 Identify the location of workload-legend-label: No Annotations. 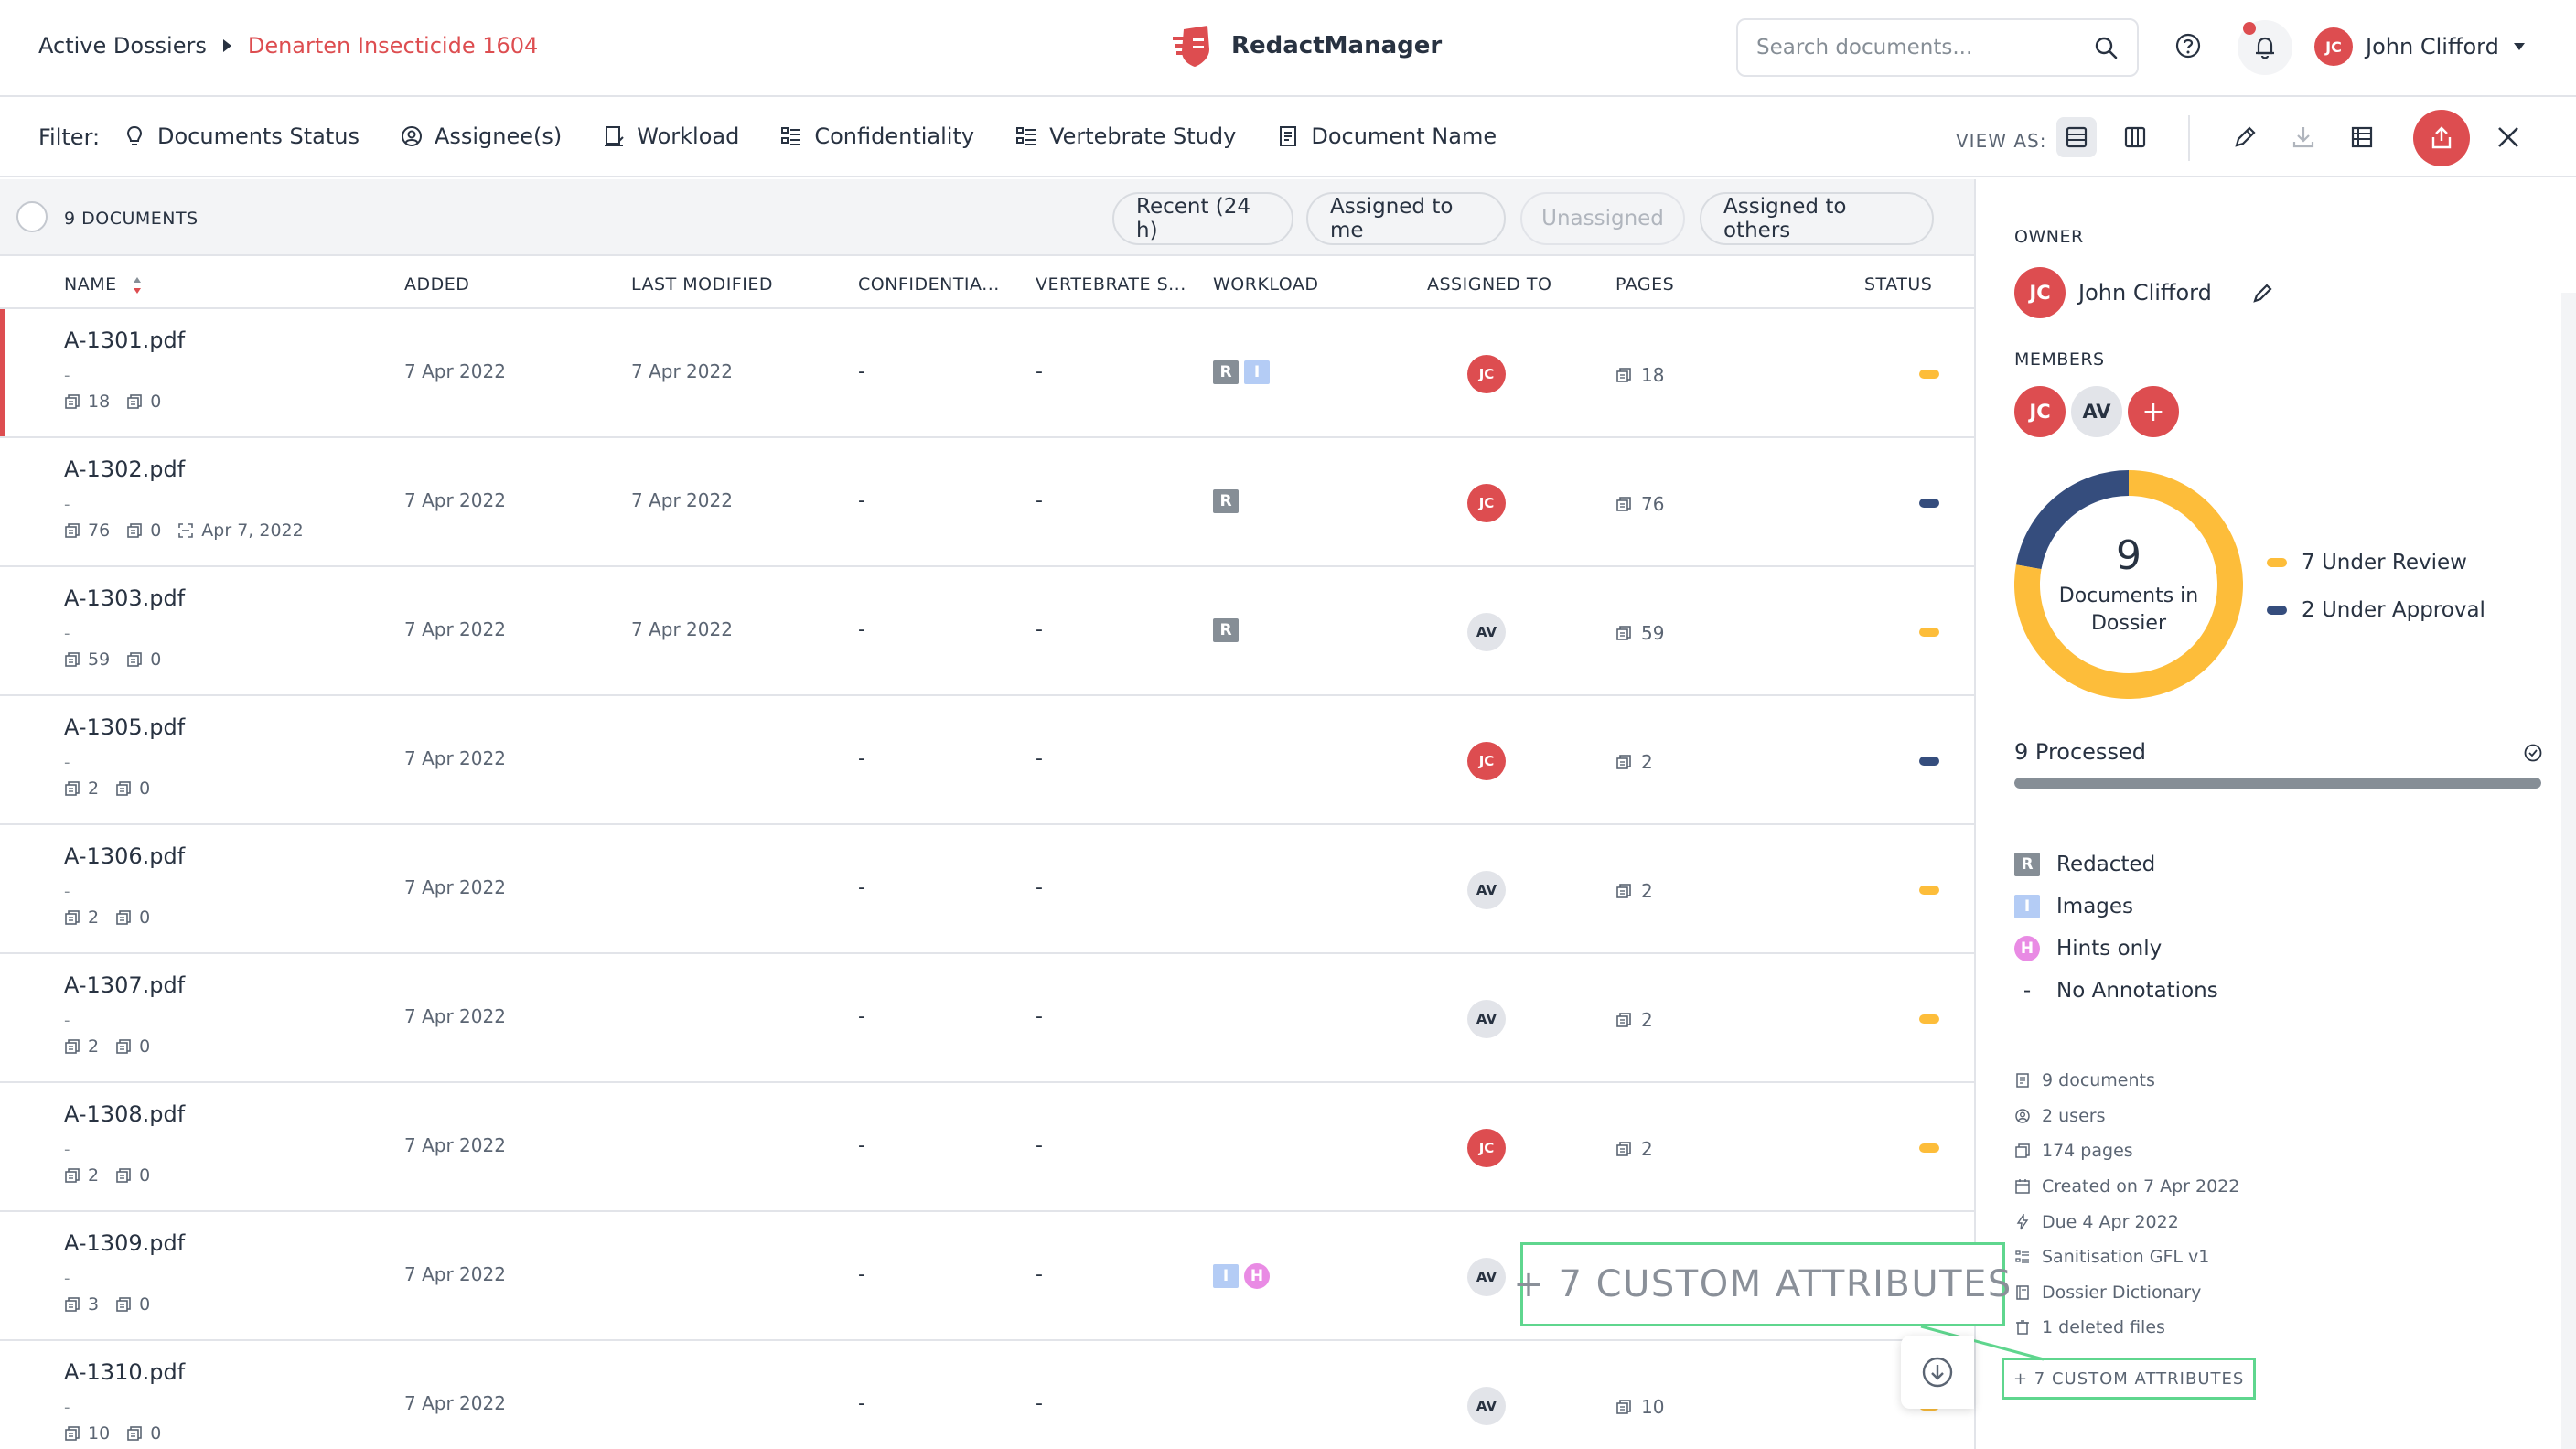
(2137, 991).